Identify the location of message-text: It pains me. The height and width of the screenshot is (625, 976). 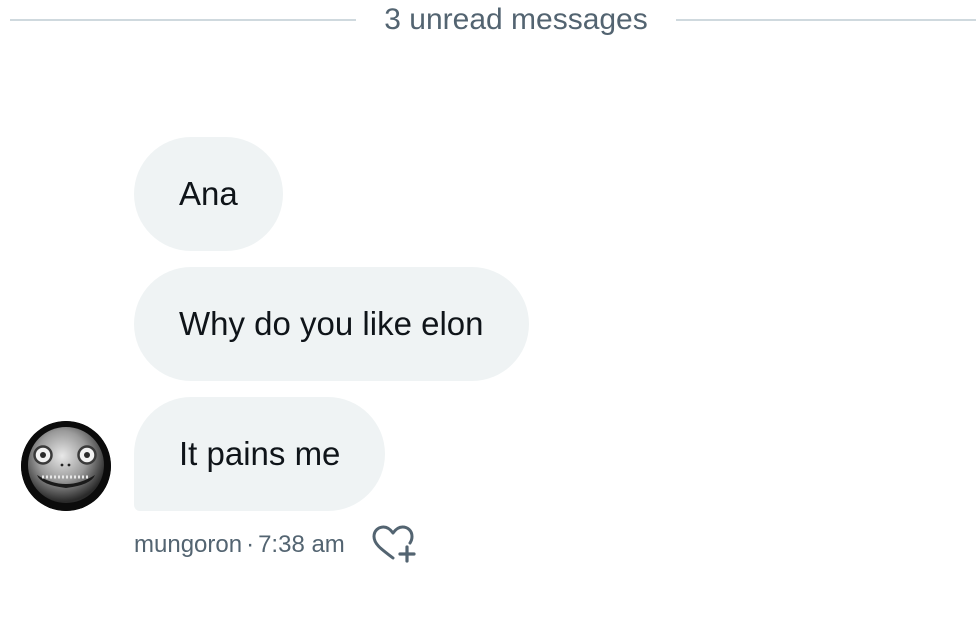
(260, 453).